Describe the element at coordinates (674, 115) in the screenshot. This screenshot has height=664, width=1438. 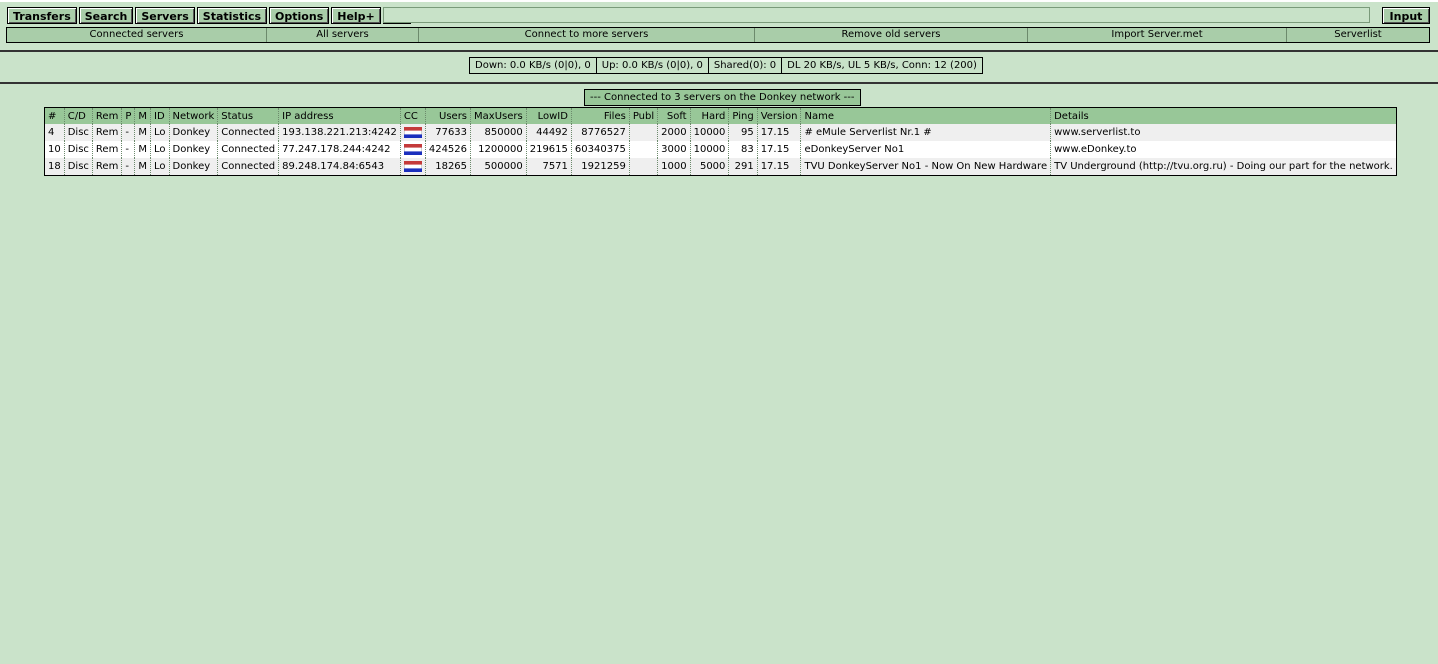
I see `col-soft: Soft` at that location.